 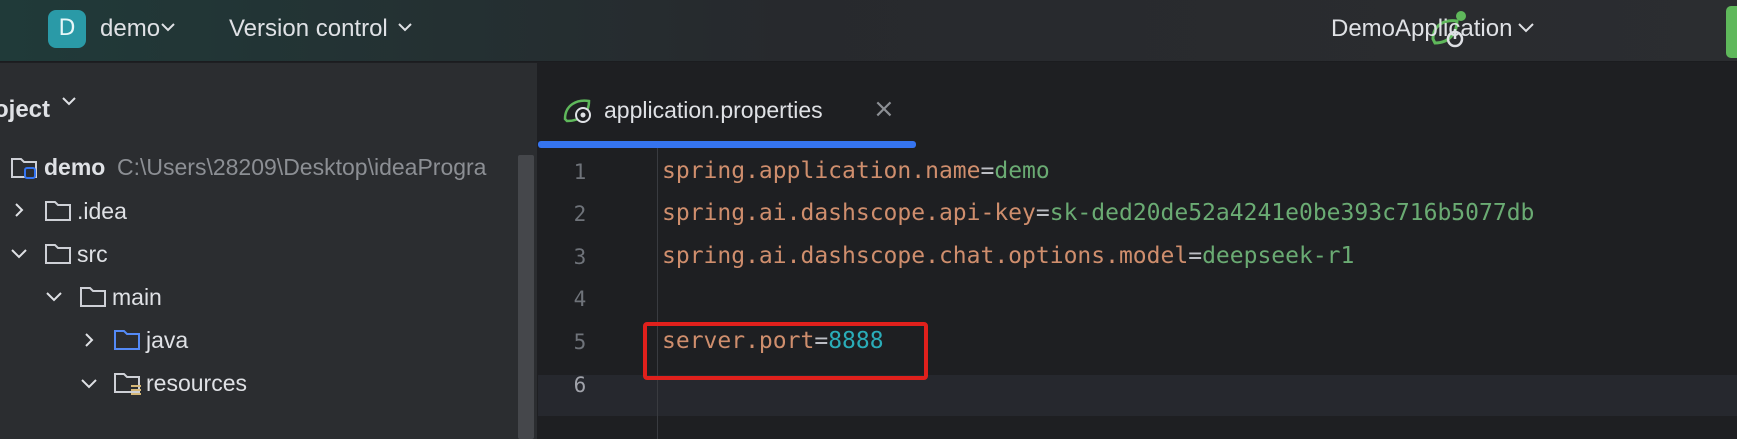 What do you see at coordinates (1731, 32) in the screenshot?
I see `run-button-edge` at bounding box center [1731, 32].